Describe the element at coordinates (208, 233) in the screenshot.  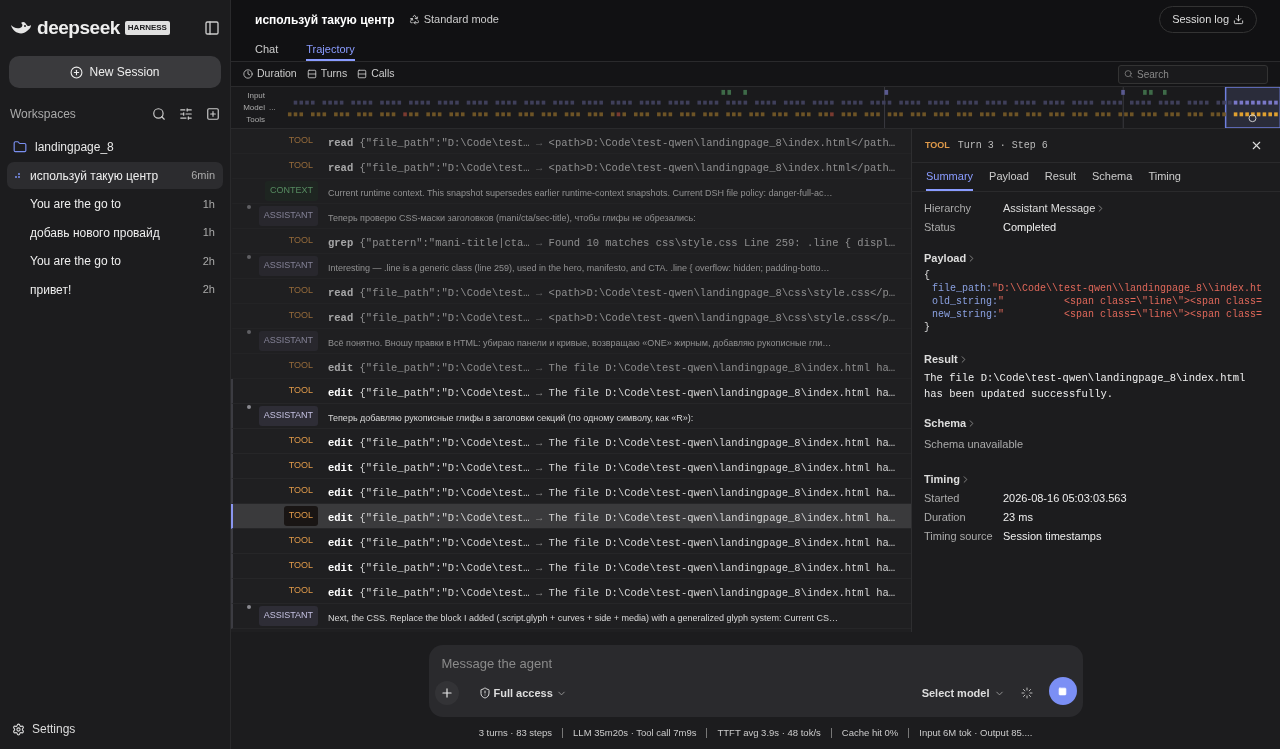
I see `session-time: 1h` at that location.